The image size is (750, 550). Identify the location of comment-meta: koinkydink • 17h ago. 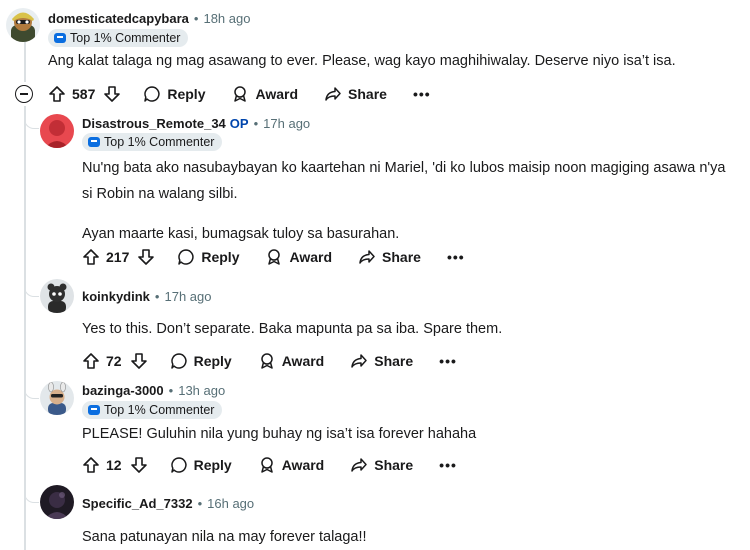
(146, 296).